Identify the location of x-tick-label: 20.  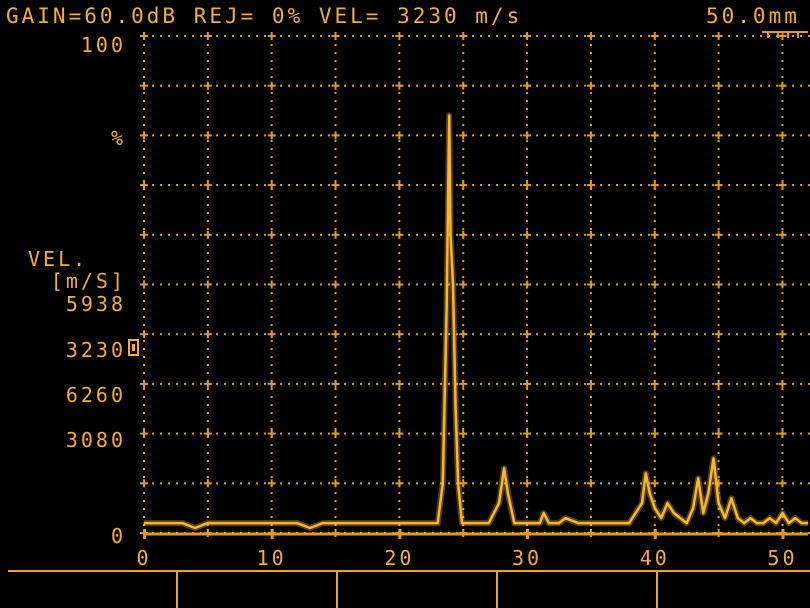
(399, 558).